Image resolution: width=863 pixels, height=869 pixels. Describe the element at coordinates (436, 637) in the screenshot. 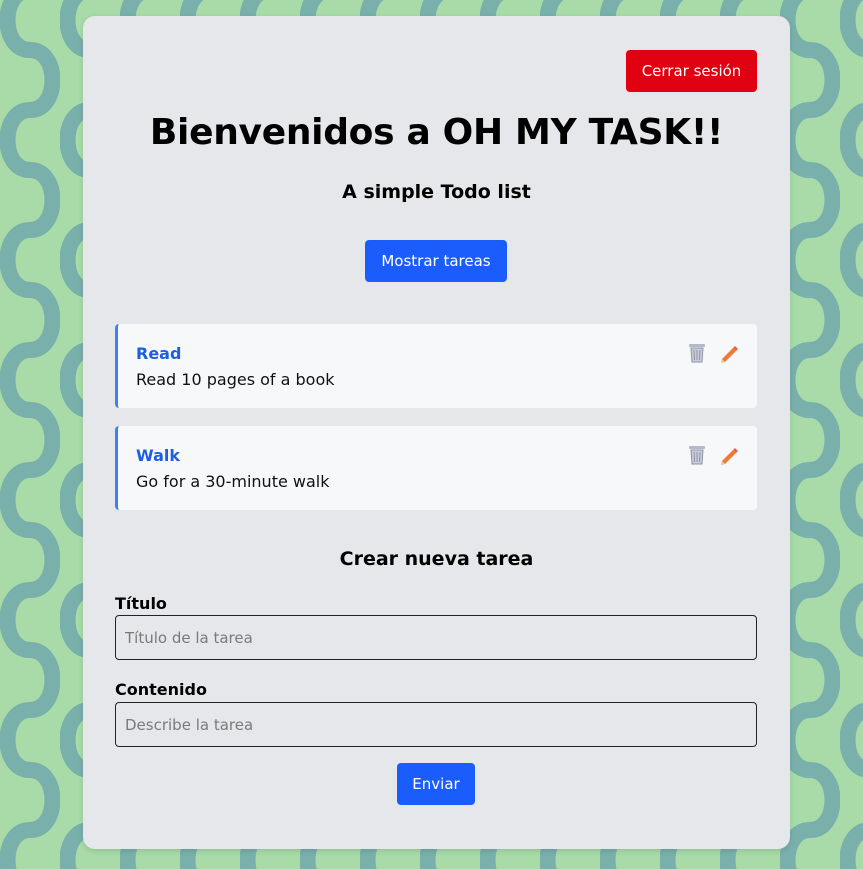

I see `title-input` at that location.